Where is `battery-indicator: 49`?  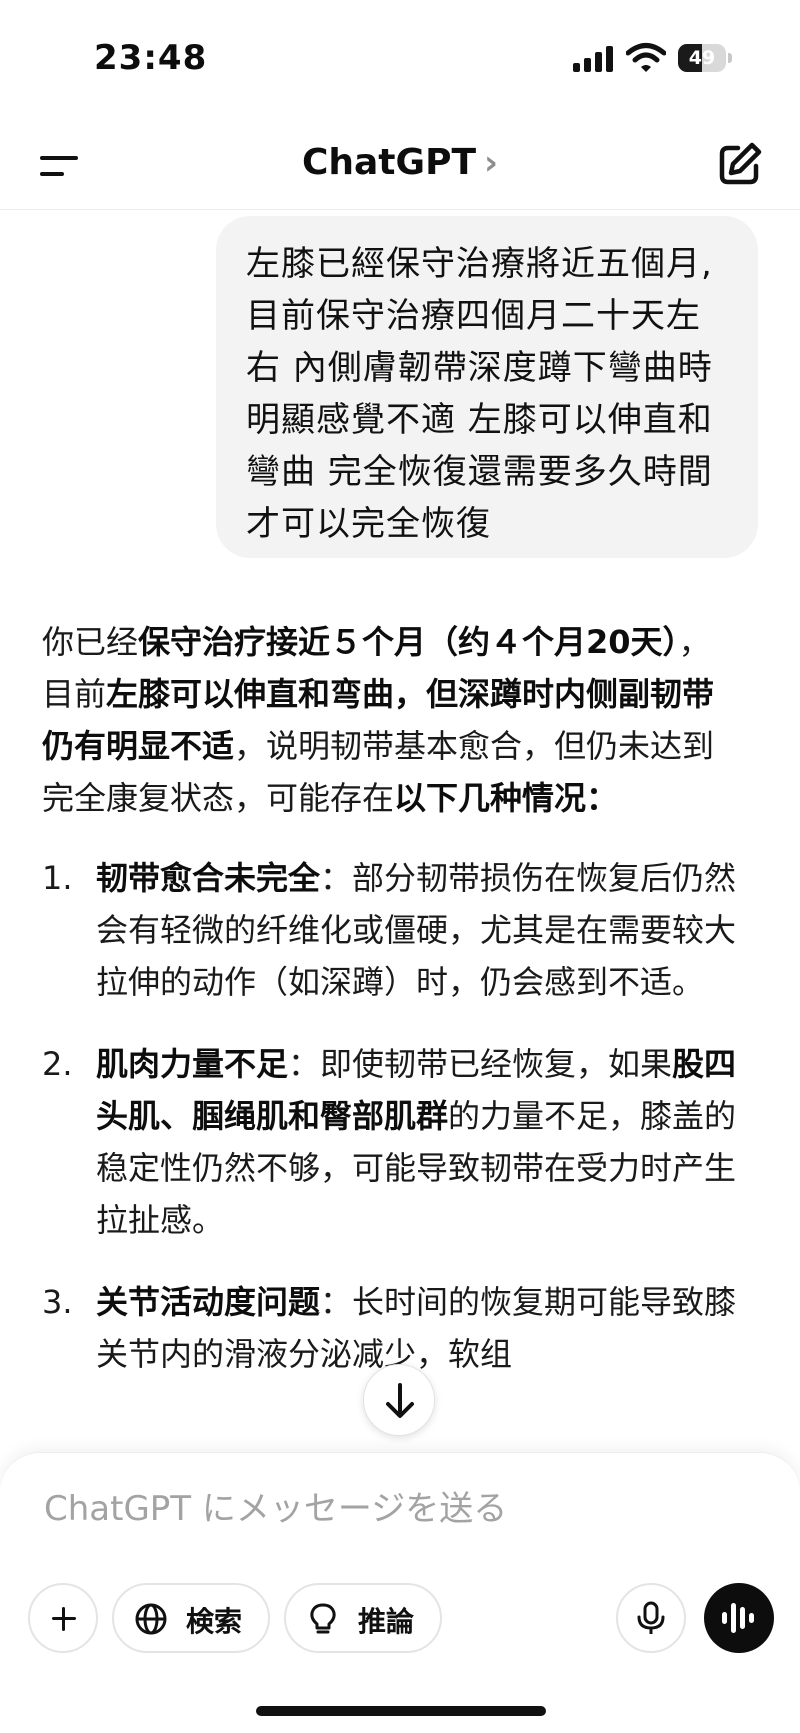
battery-indicator: 49 is located at coordinates (705, 58).